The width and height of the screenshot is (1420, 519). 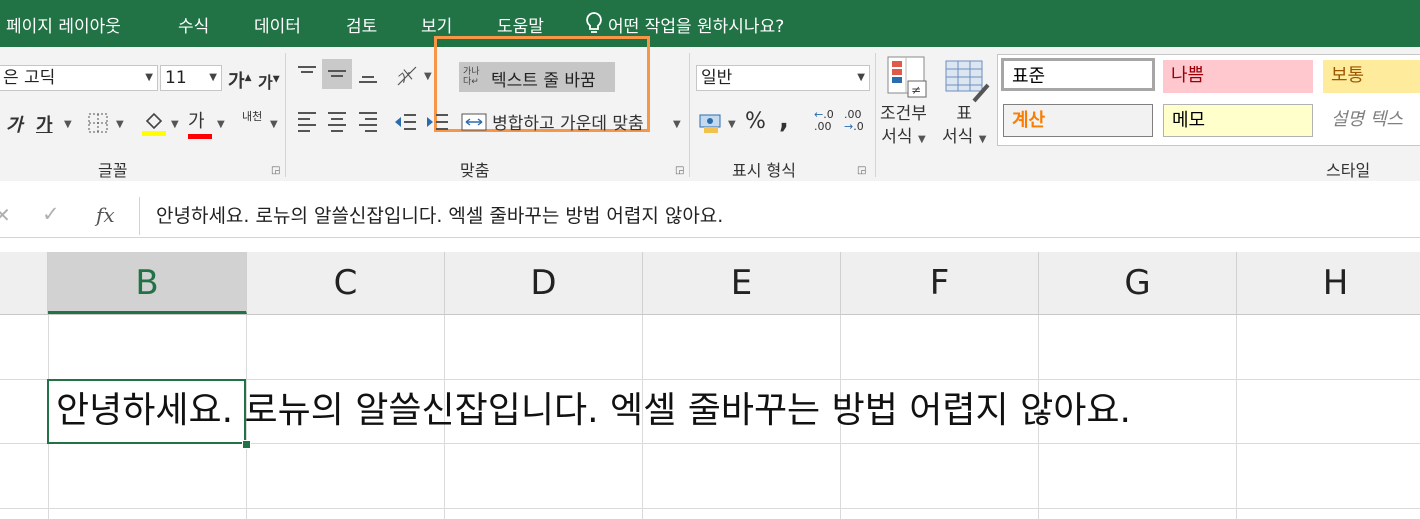 I want to click on decrease-indent-icon, so click(x=405, y=122).